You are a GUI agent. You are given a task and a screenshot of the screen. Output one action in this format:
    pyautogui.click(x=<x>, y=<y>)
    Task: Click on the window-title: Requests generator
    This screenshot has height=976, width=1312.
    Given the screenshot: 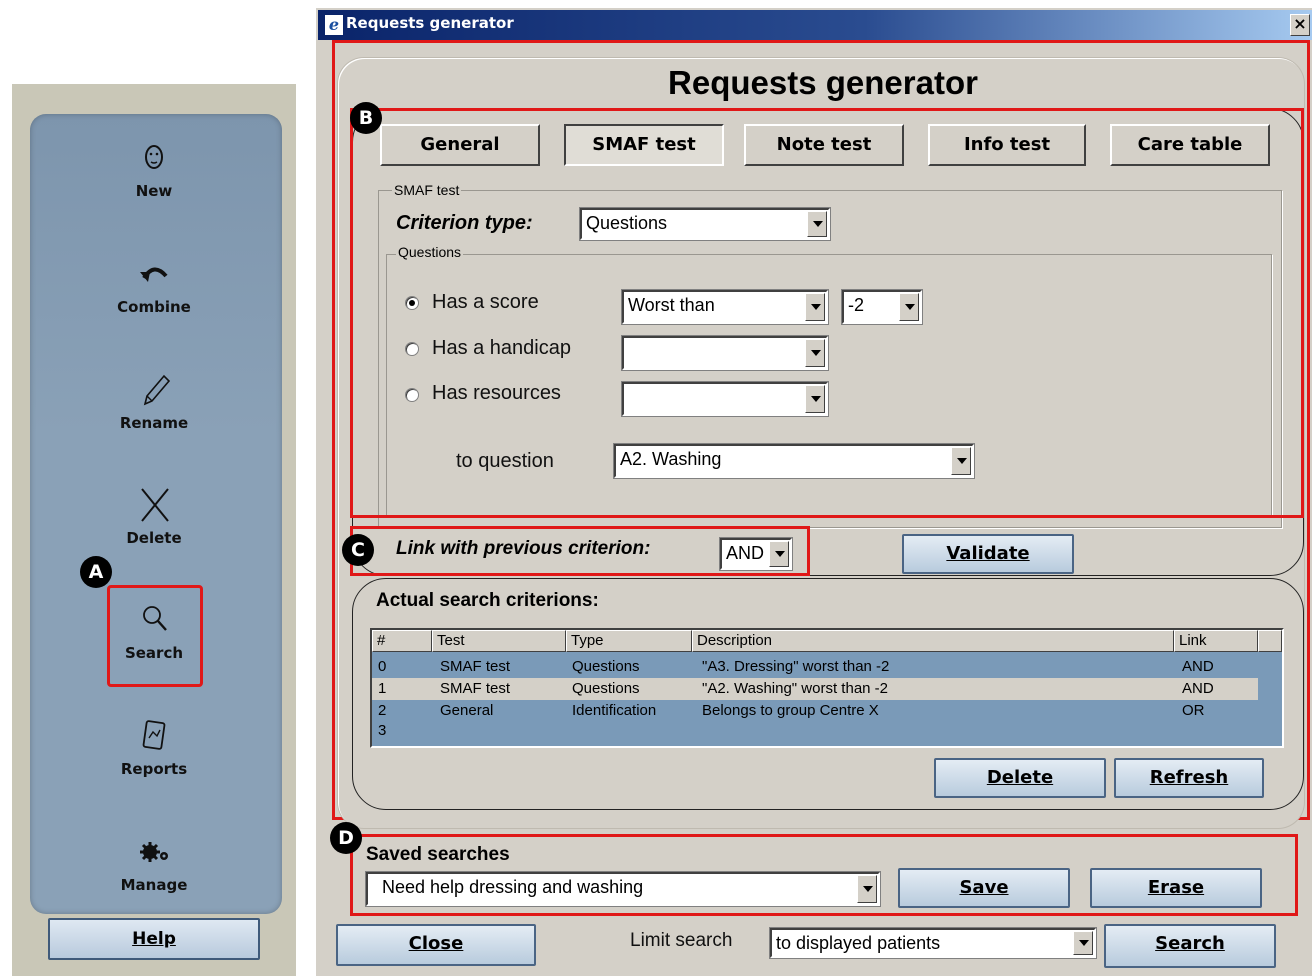 What is the action you would take?
    pyautogui.click(x=430, y=23)
    